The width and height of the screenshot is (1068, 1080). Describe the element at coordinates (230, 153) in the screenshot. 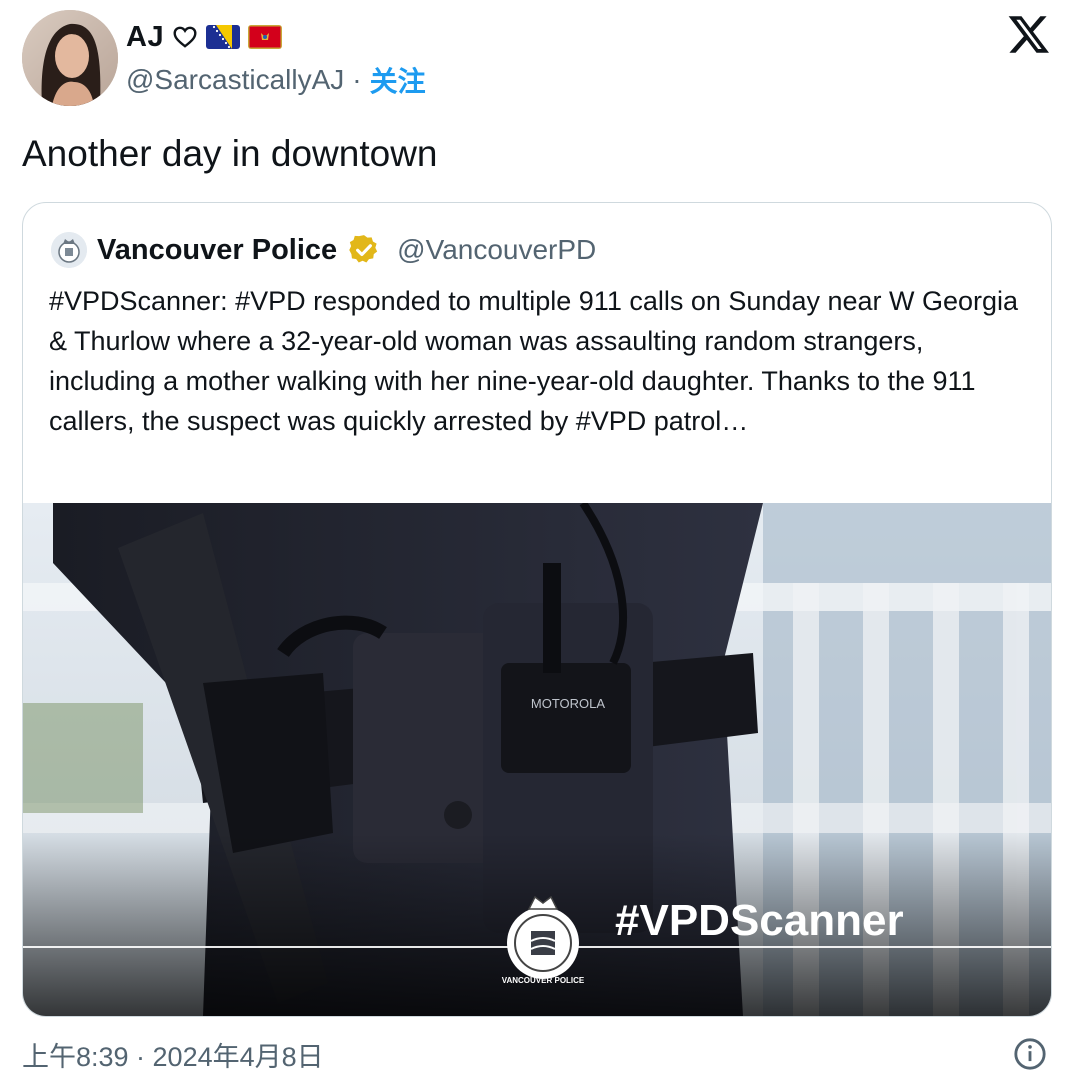

I see `tweet-text: Another day in downtown` at that location.